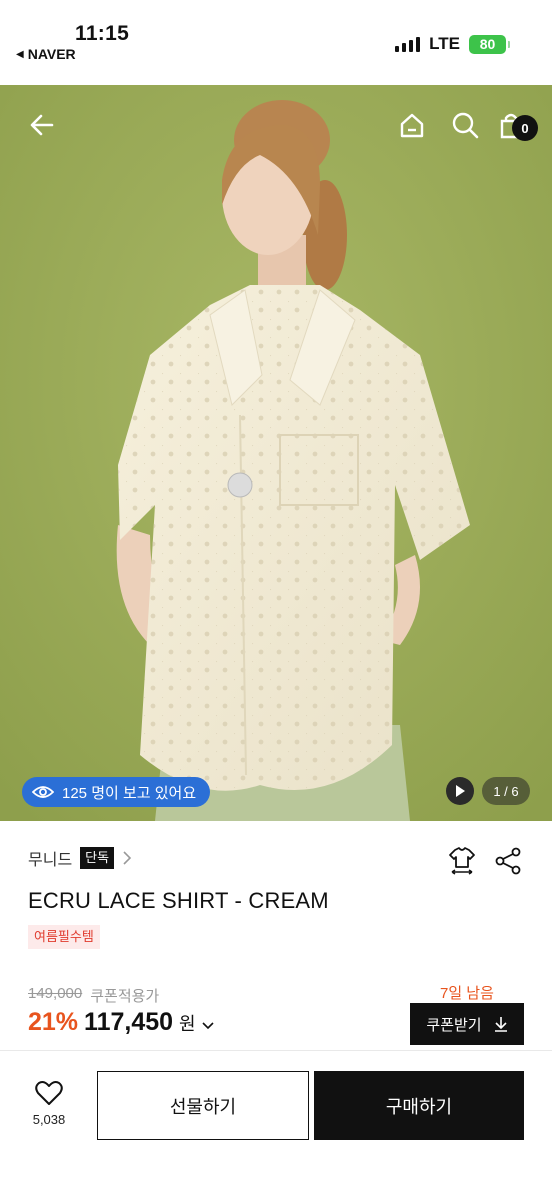 The width and height of the screenshot is (552, 1200). What do you see at coordinates (525, 128) in the screenshot?
I see `cart-count-badge: 0` at bounding box center [525, 128].